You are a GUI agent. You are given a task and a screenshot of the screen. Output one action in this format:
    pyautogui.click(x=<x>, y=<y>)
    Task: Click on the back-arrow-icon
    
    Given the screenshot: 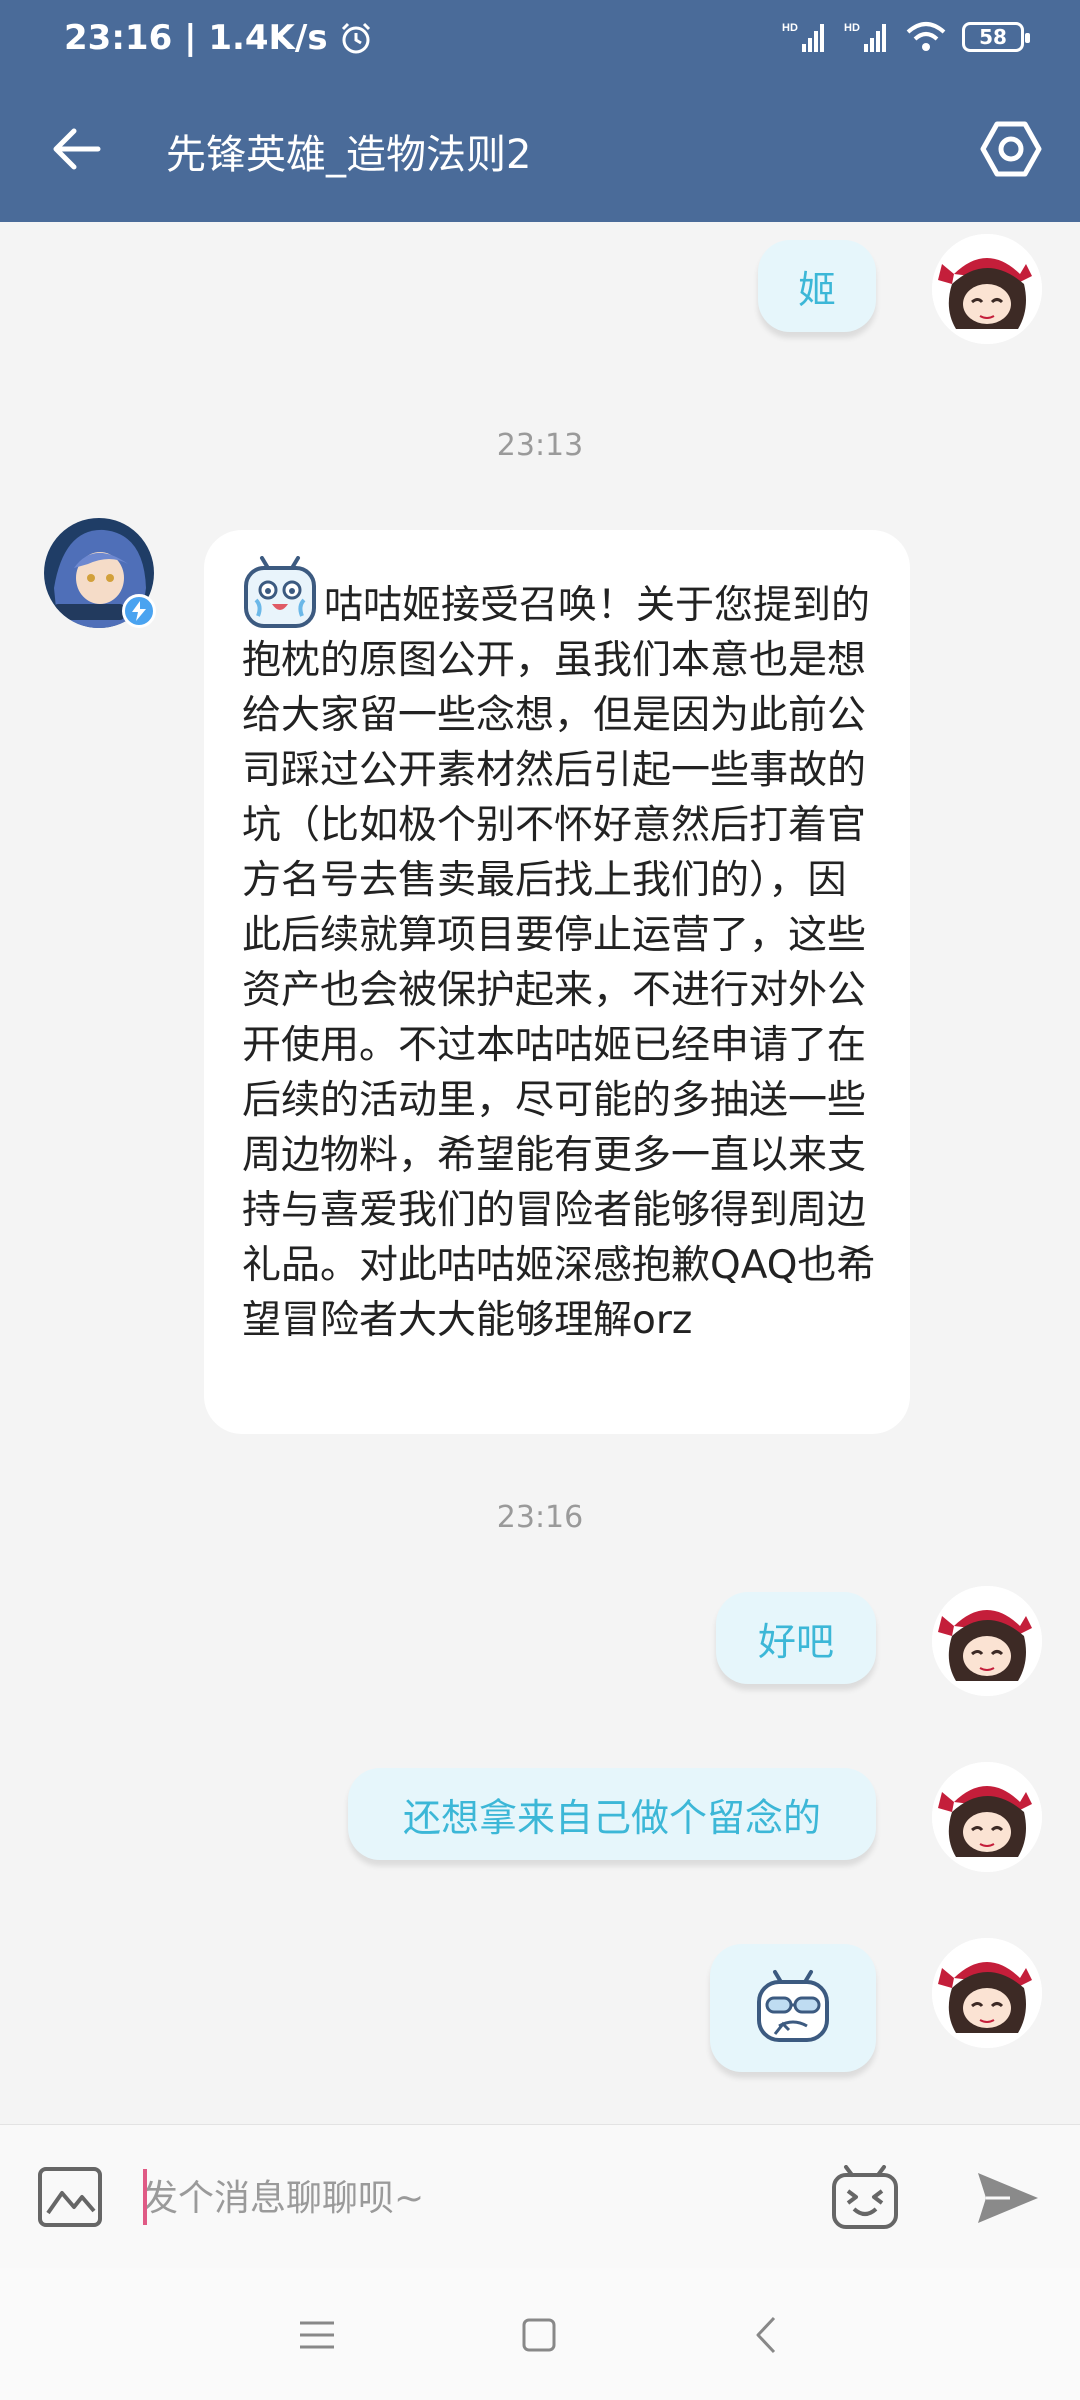 What is the action you would take?
    pyautogui.click(x=77, y=149)
    